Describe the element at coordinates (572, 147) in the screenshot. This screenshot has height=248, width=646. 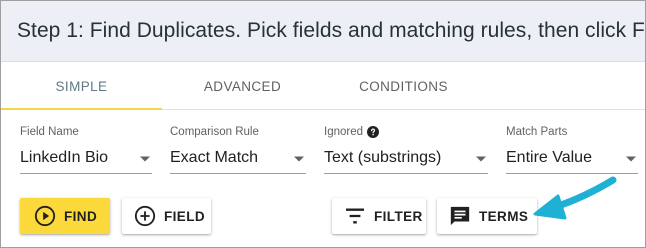
I see `match-parts-select: Match Parts Entire Value` at that location.